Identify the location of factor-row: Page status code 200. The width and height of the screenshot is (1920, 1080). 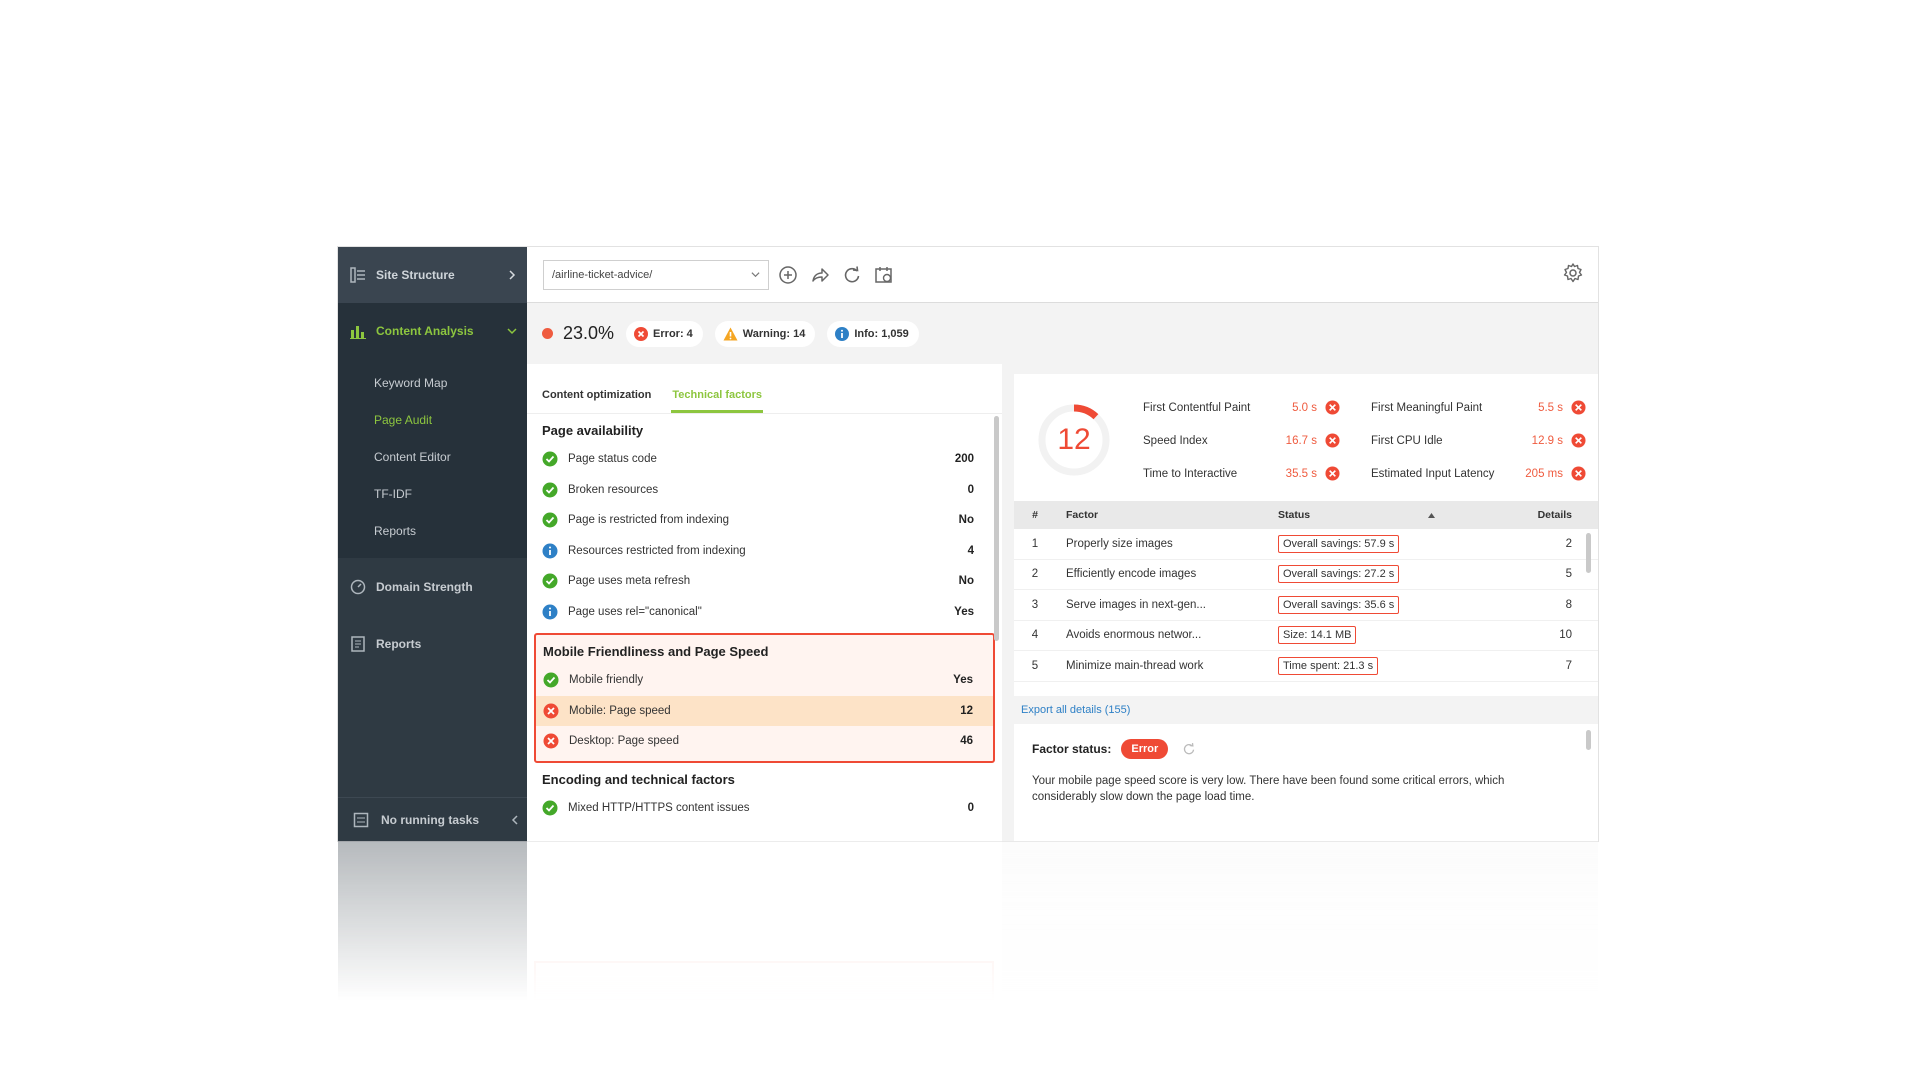
(764, 459).